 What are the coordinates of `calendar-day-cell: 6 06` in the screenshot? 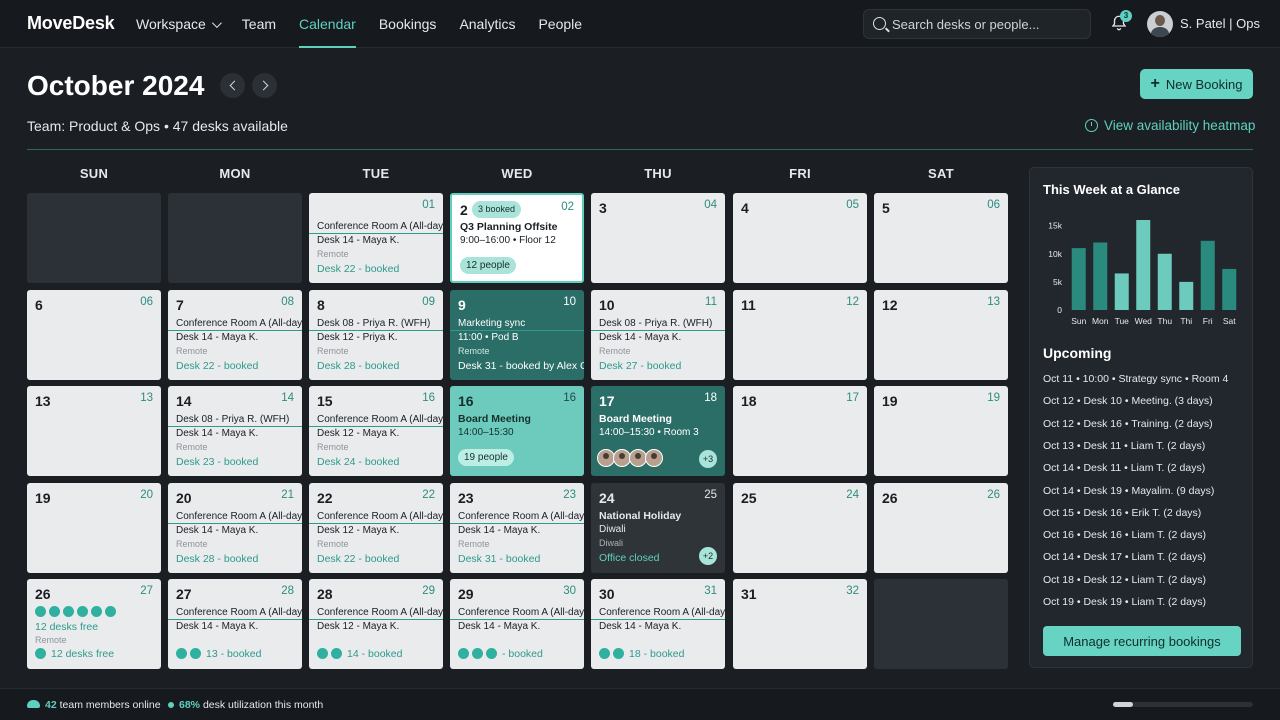 It's located at (94, 335).